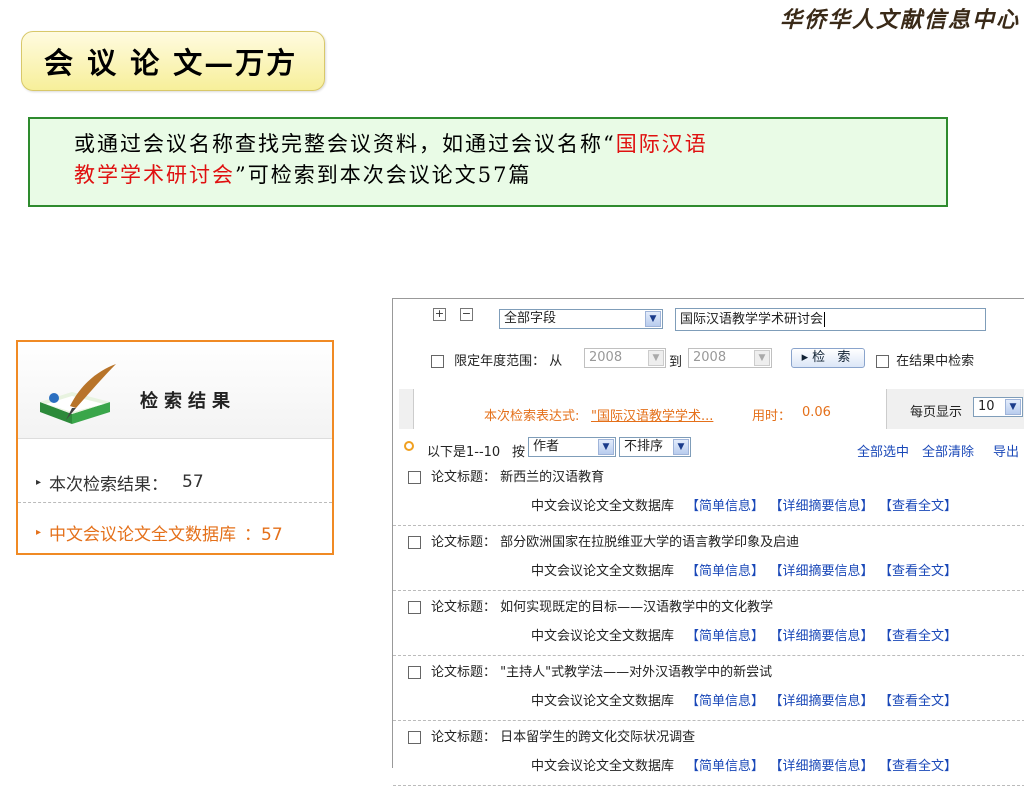  Describe the element at coordinates (752, 319) in the screenshot. I see `search-input-value: 国际汉语教学学术研讨会` at that location.